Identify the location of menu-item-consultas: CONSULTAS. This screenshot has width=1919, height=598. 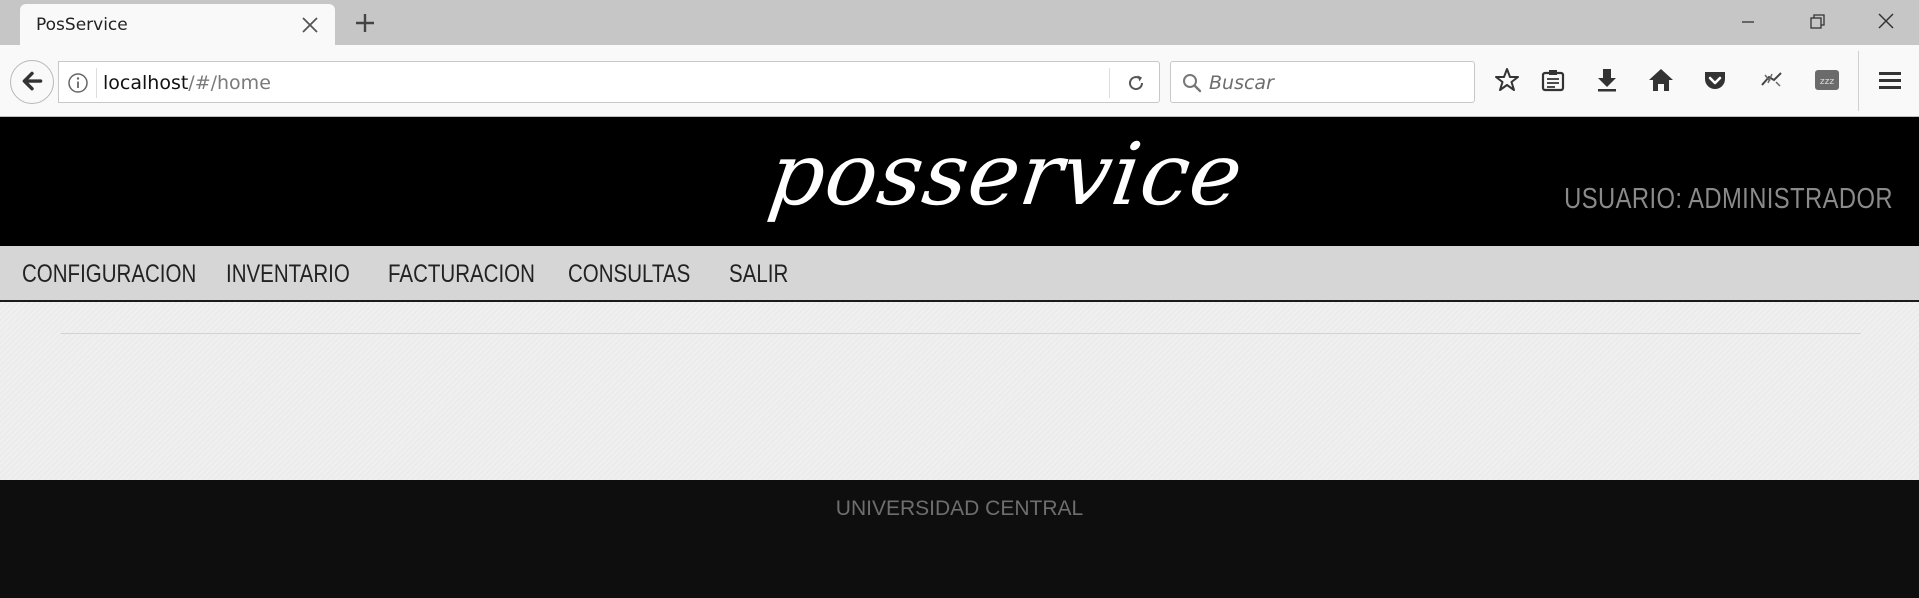
(629, 274).